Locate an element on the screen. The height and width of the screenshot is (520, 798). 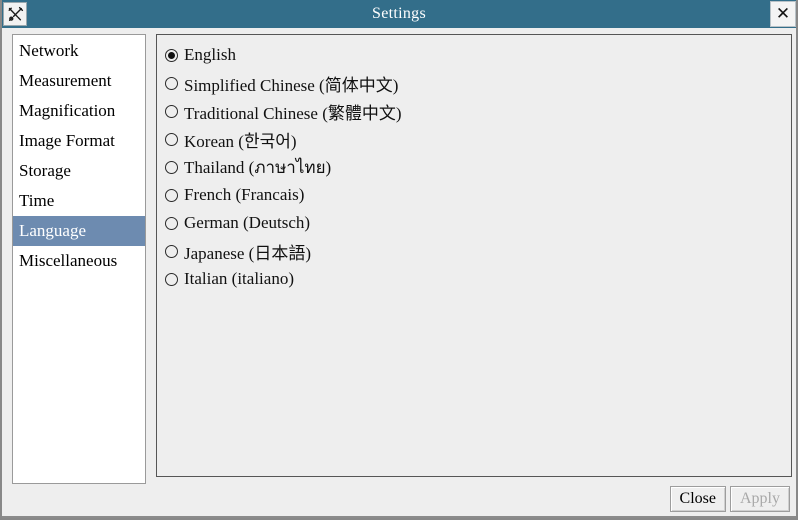
radio-thailand-icon is located at coordinates (171, 167).